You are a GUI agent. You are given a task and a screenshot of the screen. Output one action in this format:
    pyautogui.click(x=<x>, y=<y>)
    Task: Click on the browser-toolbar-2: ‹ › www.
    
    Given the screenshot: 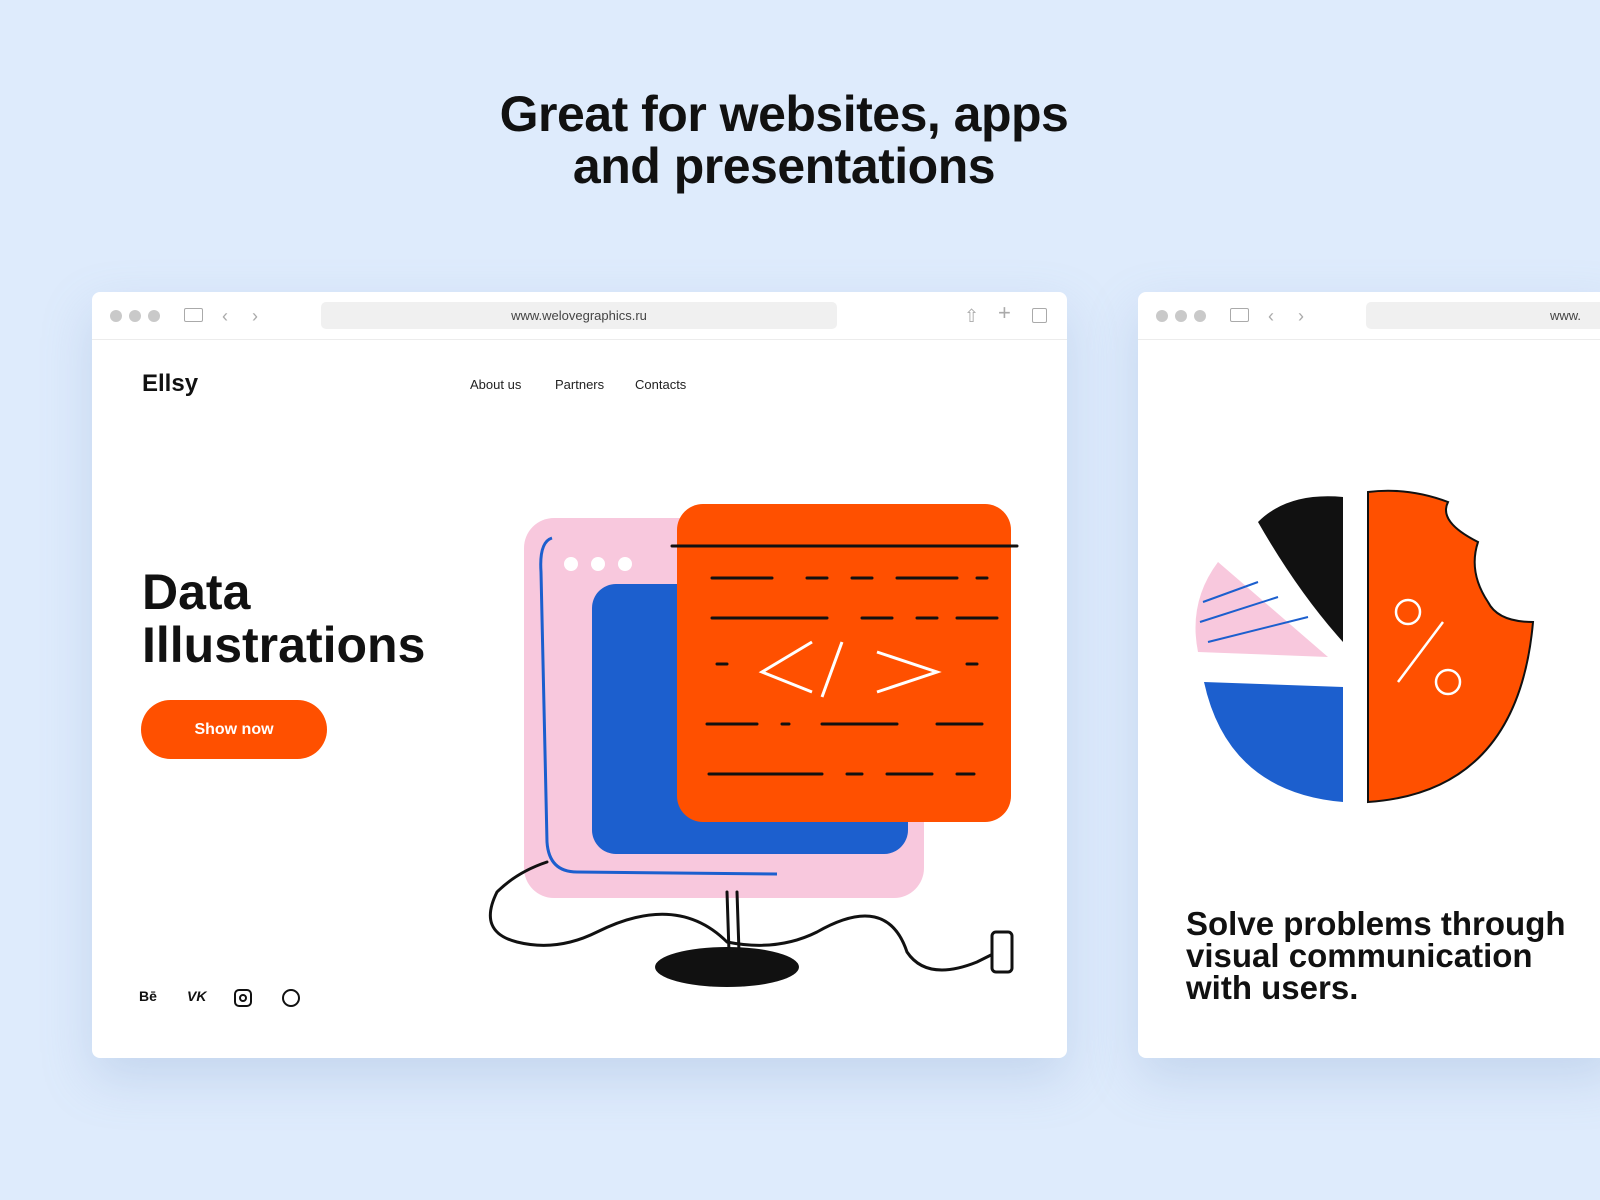 What is the action you would take?
    pyautogui.click(x=1369, y=316)
    